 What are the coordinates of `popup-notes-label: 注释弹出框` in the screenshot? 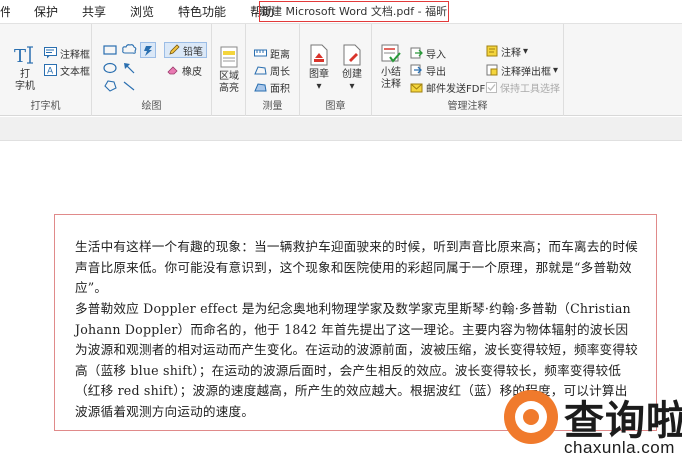 It's located at (526, 72).